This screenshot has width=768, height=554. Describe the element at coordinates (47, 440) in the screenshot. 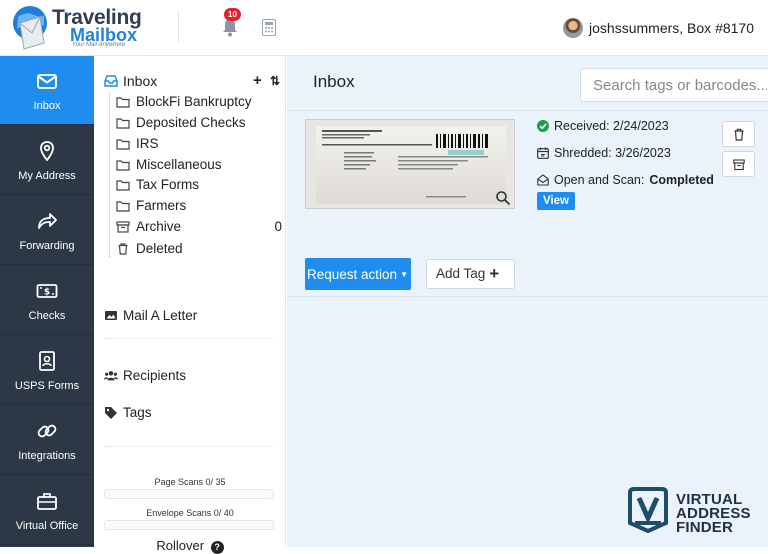

I see `nav-item-integrations: Integrations` at that location.